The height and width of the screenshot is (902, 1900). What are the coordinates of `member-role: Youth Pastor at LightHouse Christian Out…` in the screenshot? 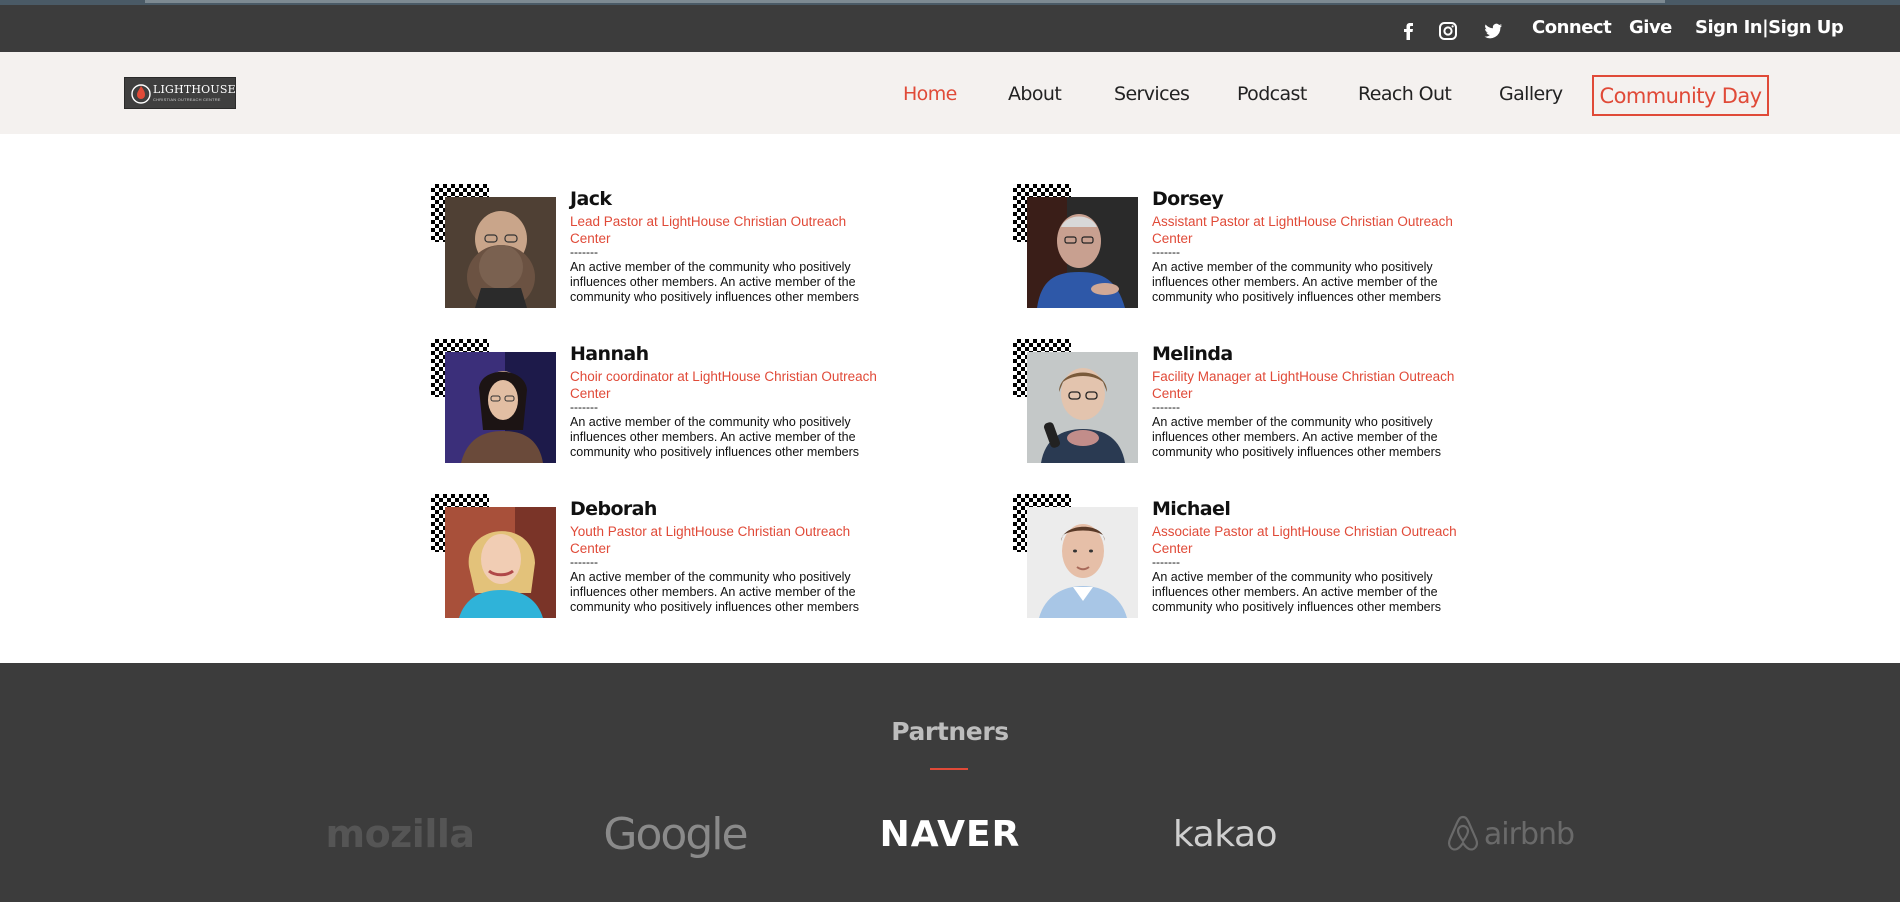 It's located at (710, 540).